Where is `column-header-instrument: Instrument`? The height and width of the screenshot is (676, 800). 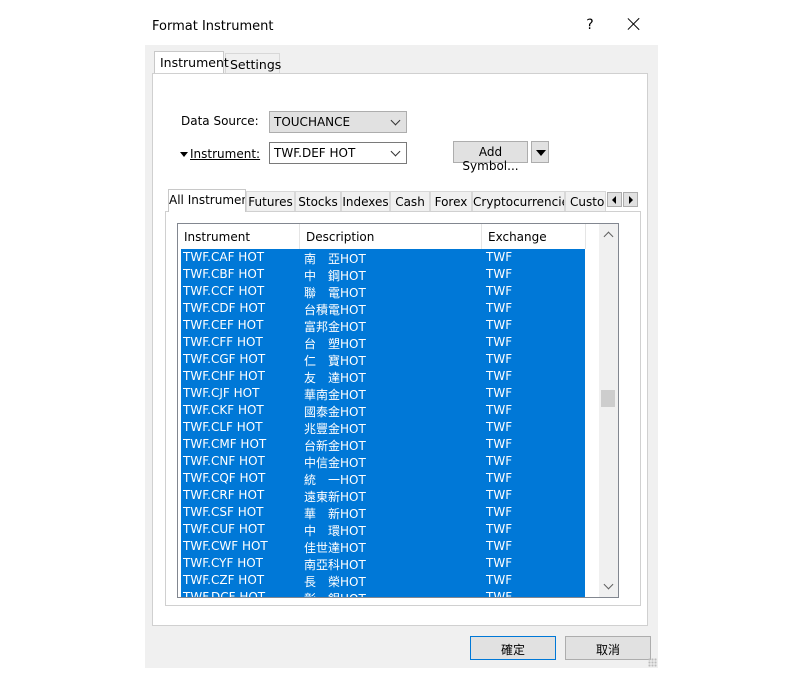
column-header-instrument: Instrument is located at coordinates (239, 236).